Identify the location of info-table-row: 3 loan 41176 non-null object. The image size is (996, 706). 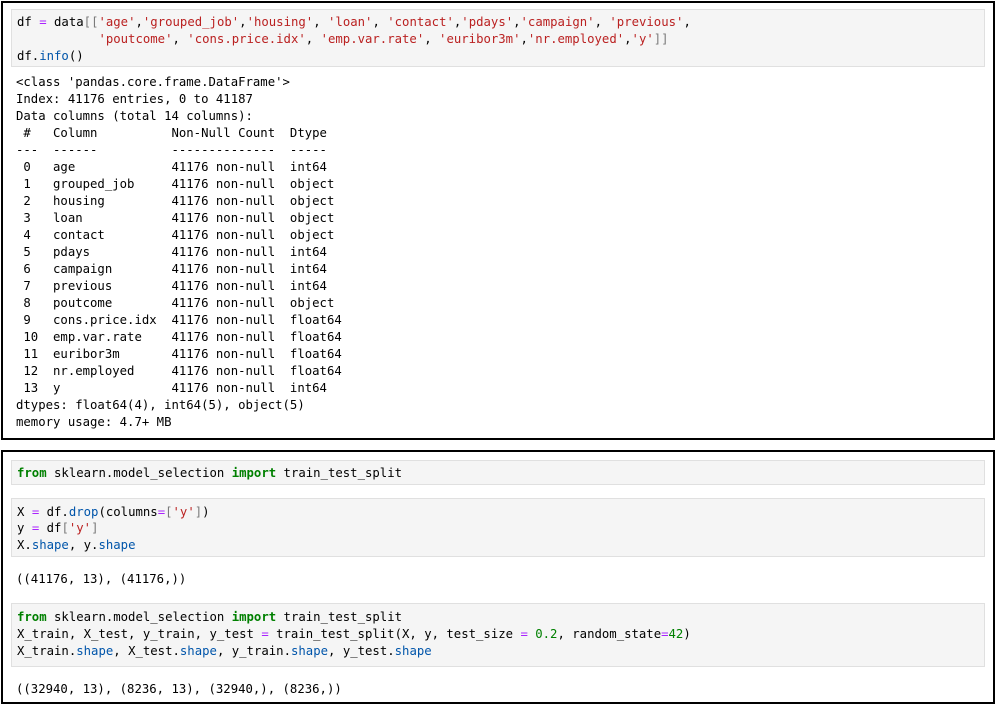
(175, 218).